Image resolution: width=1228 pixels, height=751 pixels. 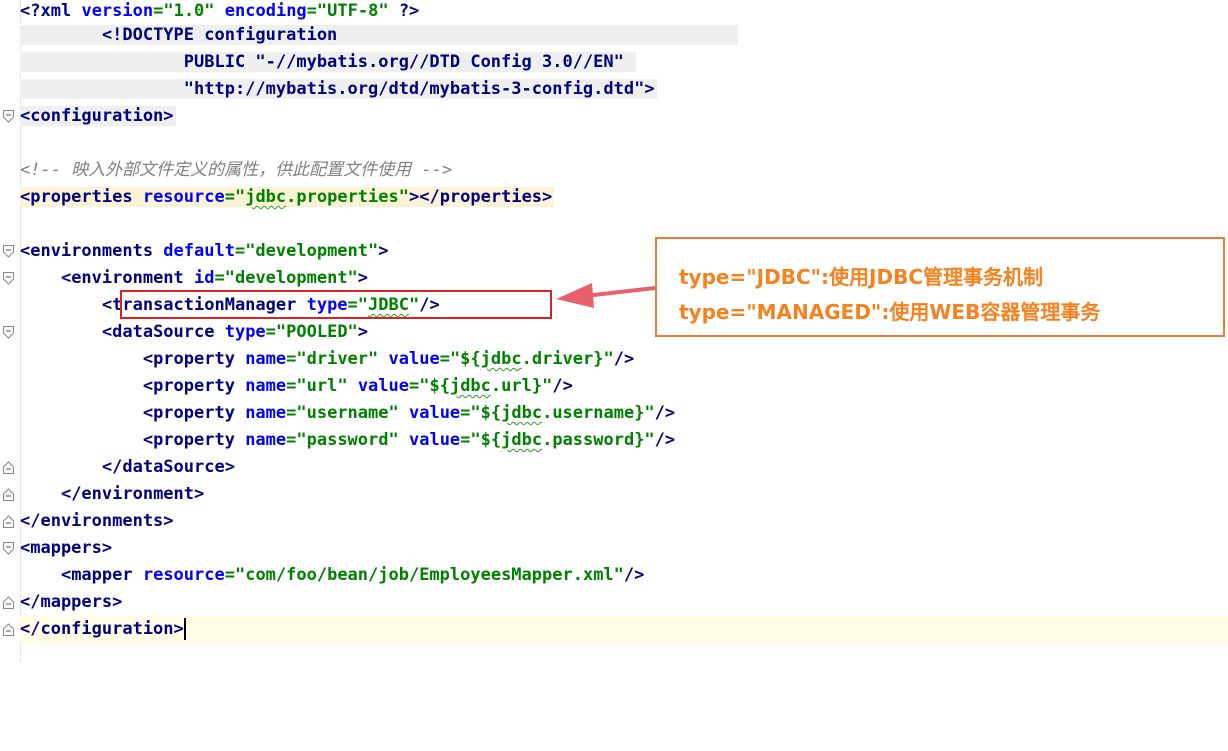 What do you see at coordinates (112, 494) in the screenshot?
I see `code-text: </environment>` at bounding box center [112, 494].